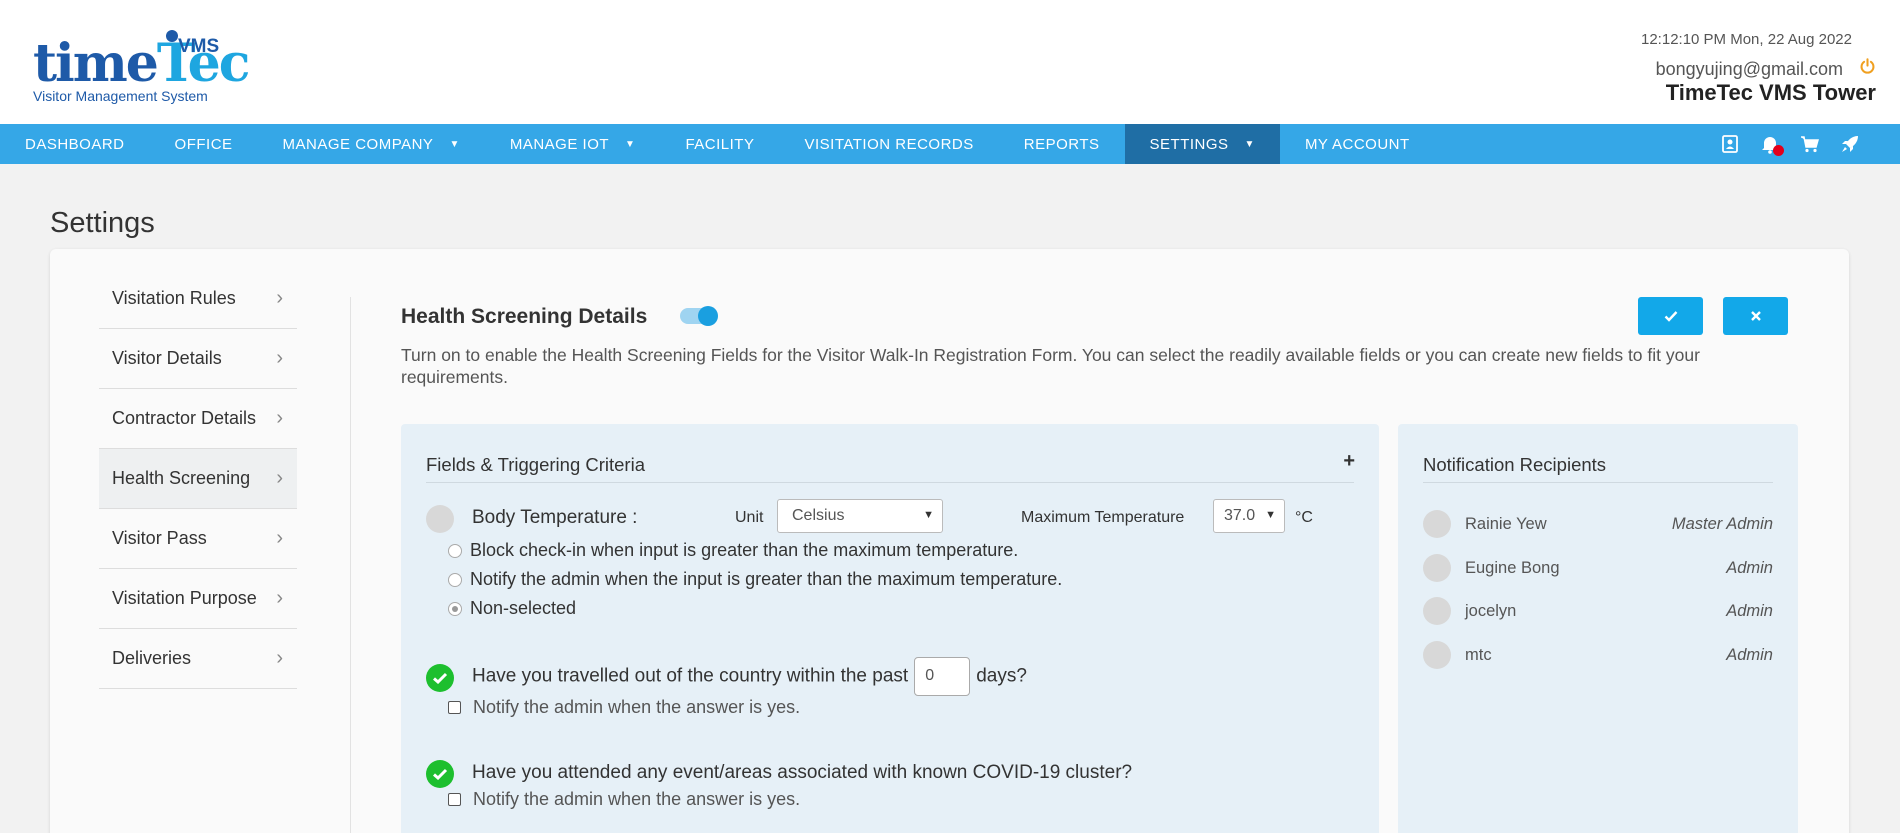 This screenshot has height=833, width=1900. Describe the element at coordinates (198, 419) in the screenshot. I see `sidebar-item-contractor-details: Contractor Details ›` at that location.